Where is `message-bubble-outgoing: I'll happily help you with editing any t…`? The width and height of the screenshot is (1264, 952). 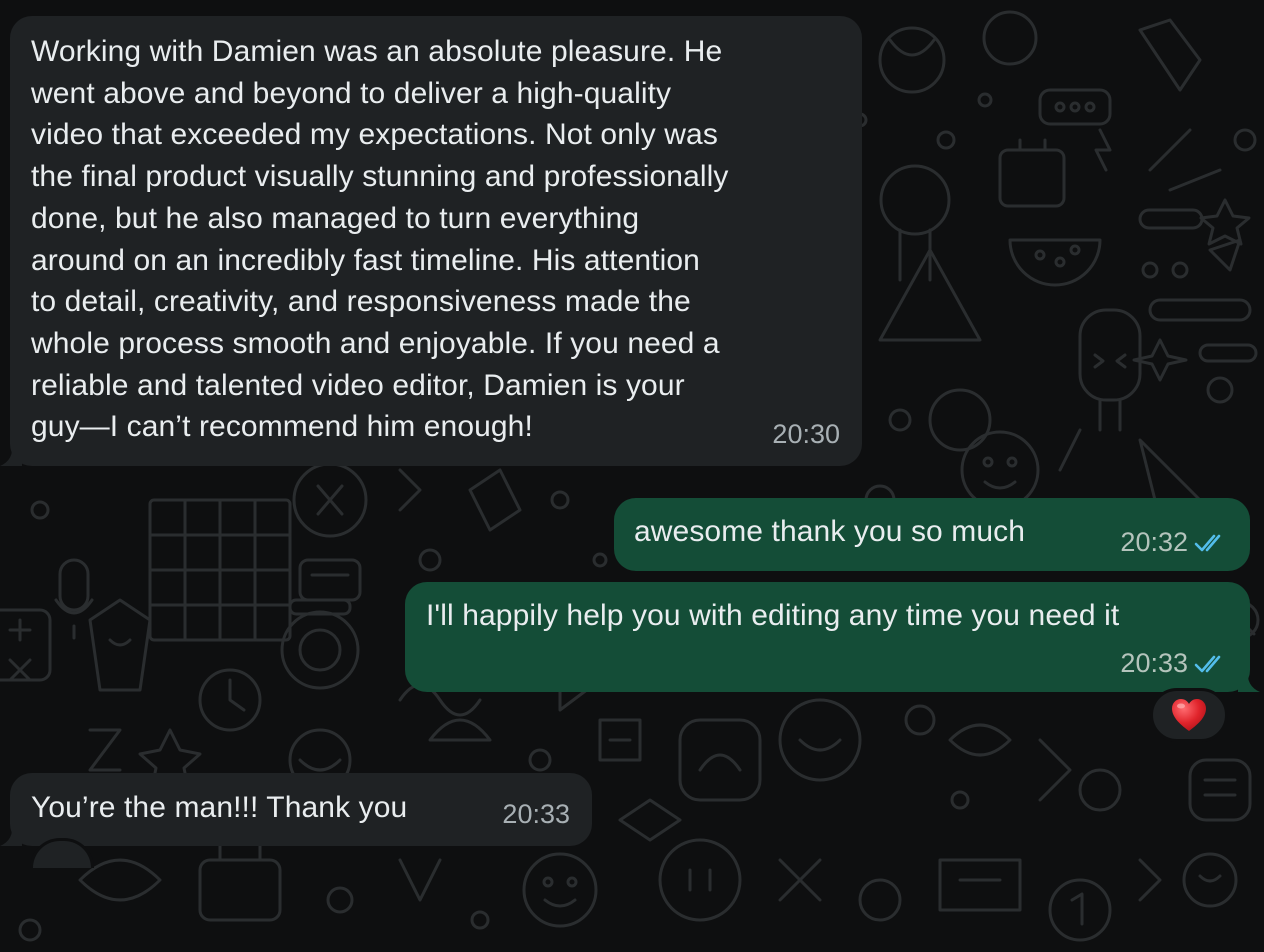
message-bubble-outgoing: I'll happily help you with editing any t… is located at coordinates (832, 637).